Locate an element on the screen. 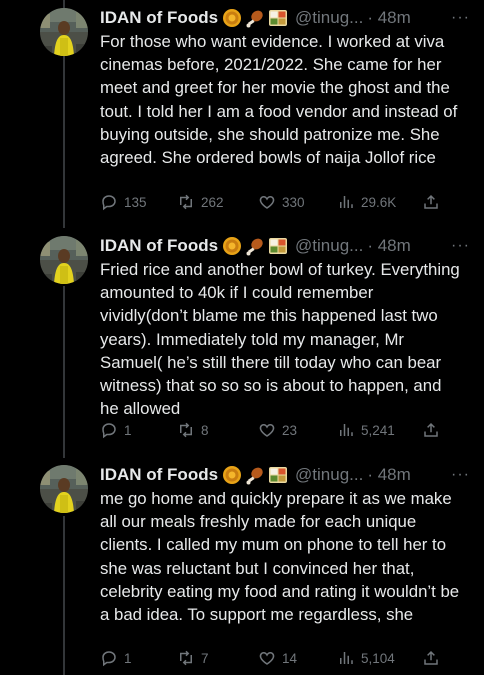 This screenshot has height=675, width=484. reply-count: 135 is located at coordinates (135, 202).